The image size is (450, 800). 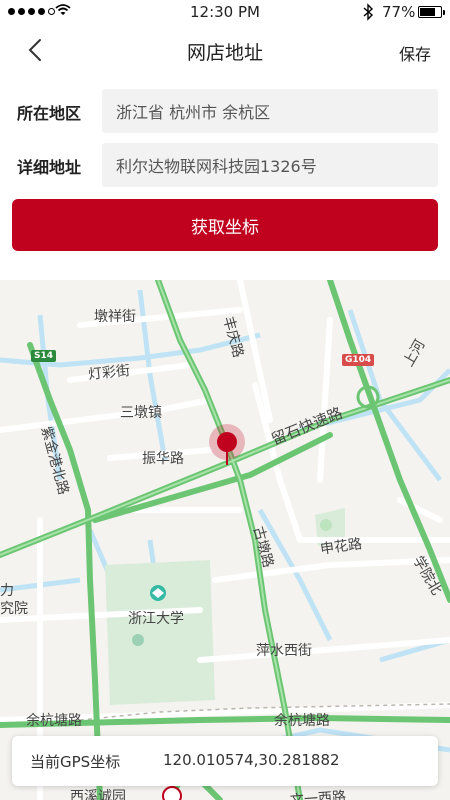 I want to click on gps-label: 当前GPS坐标, so click(x=75, y=762).